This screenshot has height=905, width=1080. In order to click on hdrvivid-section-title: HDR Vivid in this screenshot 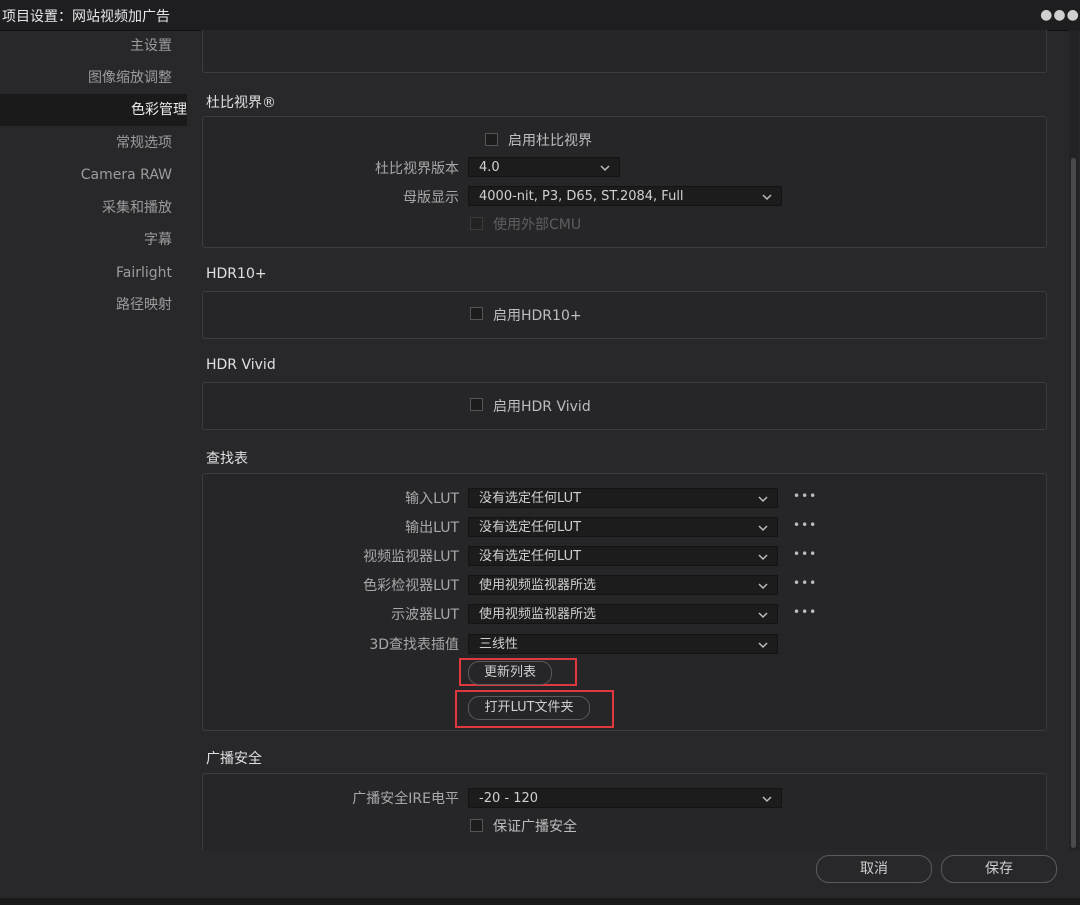, I will do `click(241, 365)`.